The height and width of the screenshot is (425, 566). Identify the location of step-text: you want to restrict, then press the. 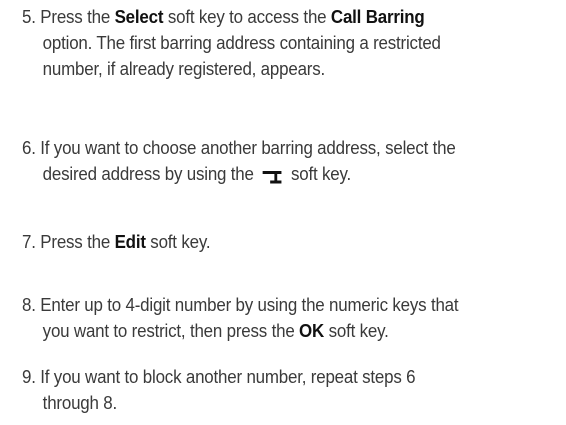
(171, 331).